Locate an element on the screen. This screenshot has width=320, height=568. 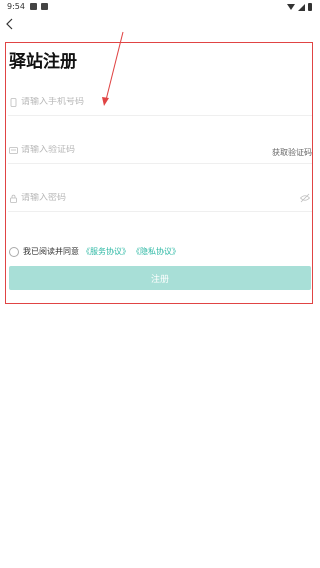
password-field is located at coordinates (160, 198).